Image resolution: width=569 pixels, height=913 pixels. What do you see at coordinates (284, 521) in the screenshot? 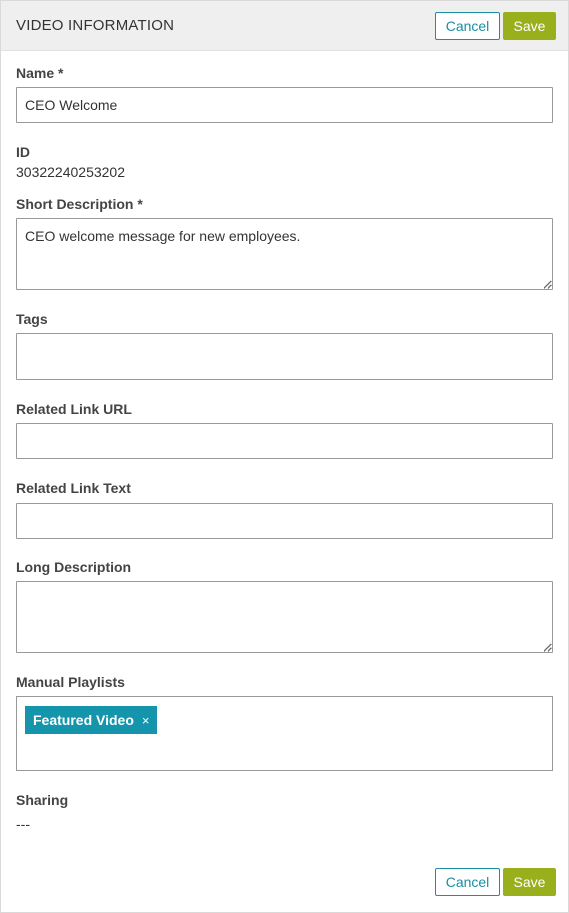
I see `related-link-text-input` at bounding box center [284, 521].